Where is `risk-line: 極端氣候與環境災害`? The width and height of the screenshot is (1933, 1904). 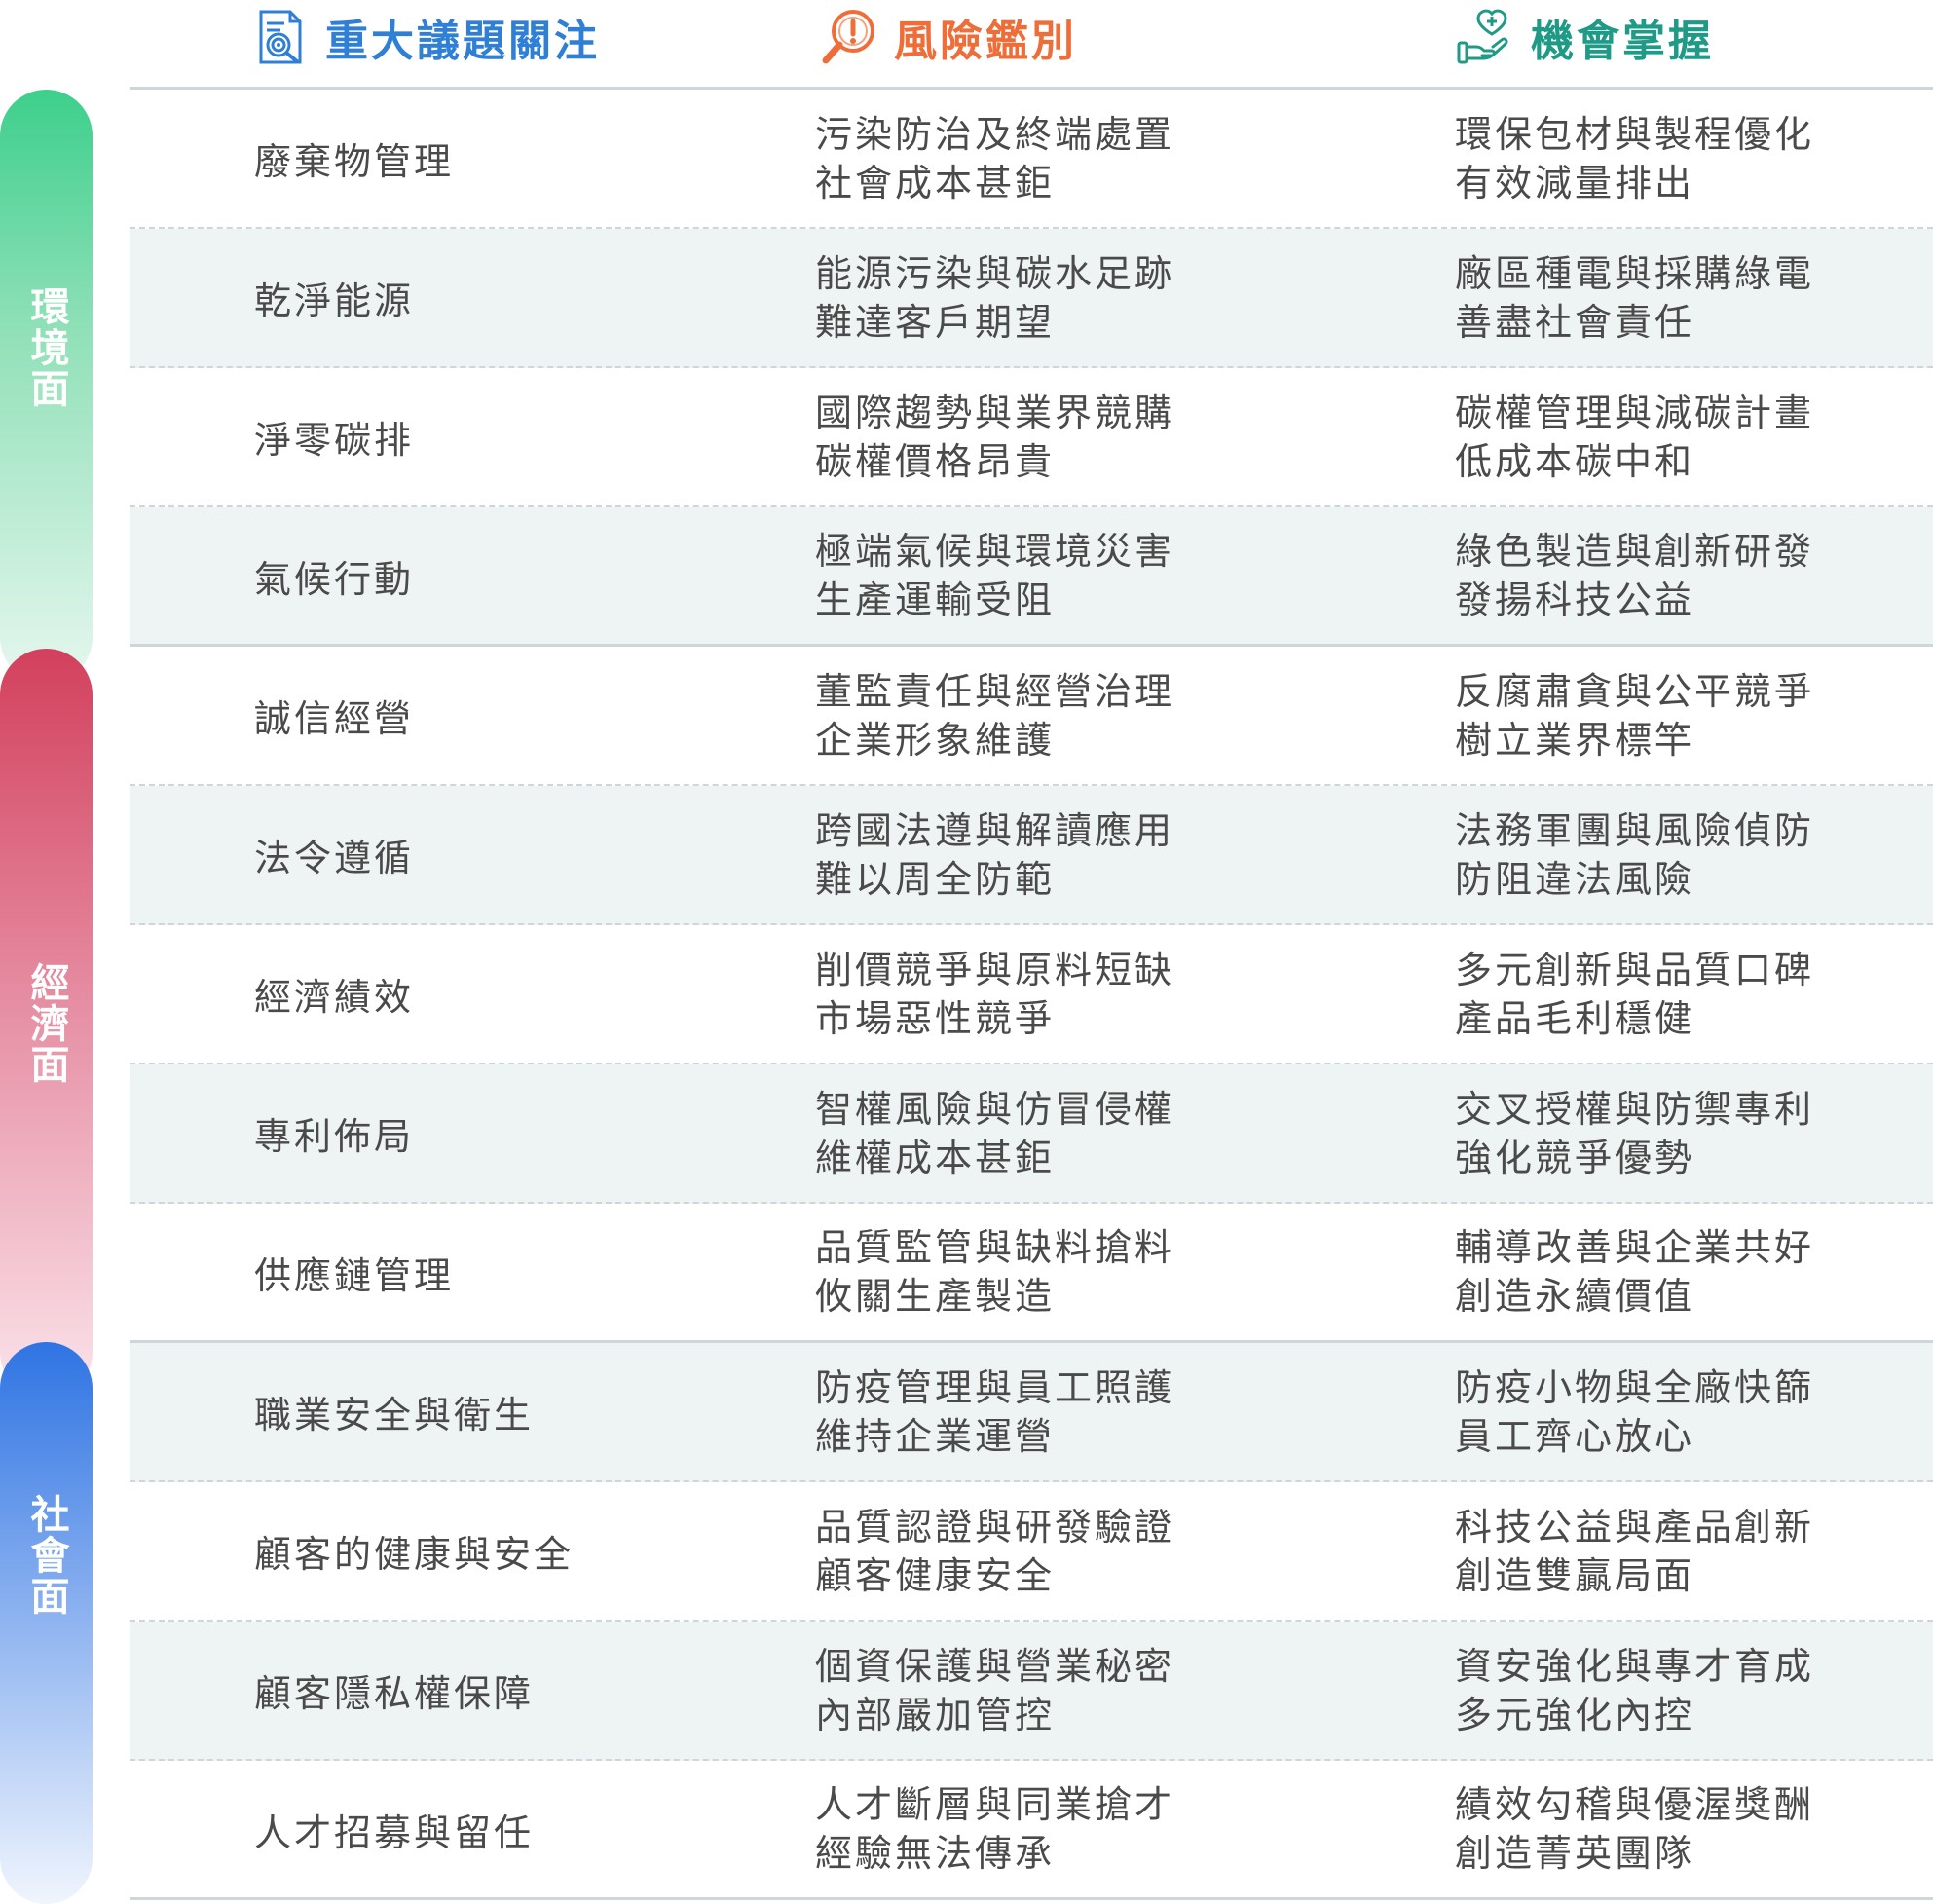
risk-line: 極端氣候與環境災害 is located at coordinates (995, 551).